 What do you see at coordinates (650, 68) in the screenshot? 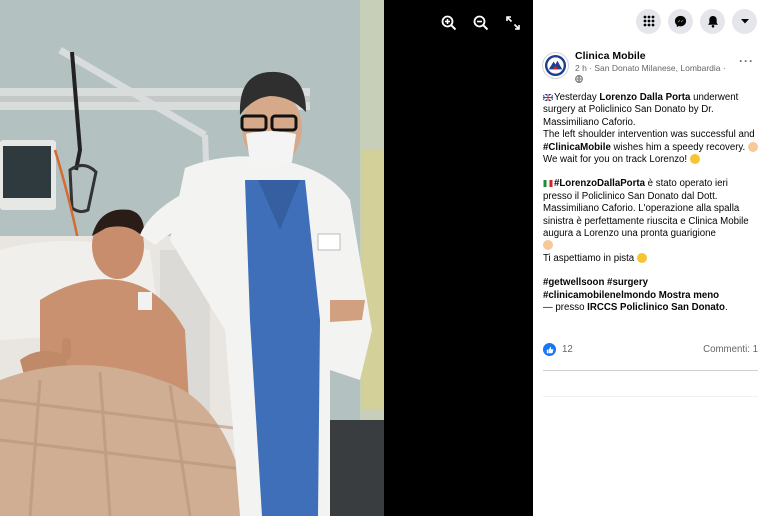
I see `post-timestamp-location: 2 h · San Donato Milanese, Lombardia ·` at bounding box center [650, 68].